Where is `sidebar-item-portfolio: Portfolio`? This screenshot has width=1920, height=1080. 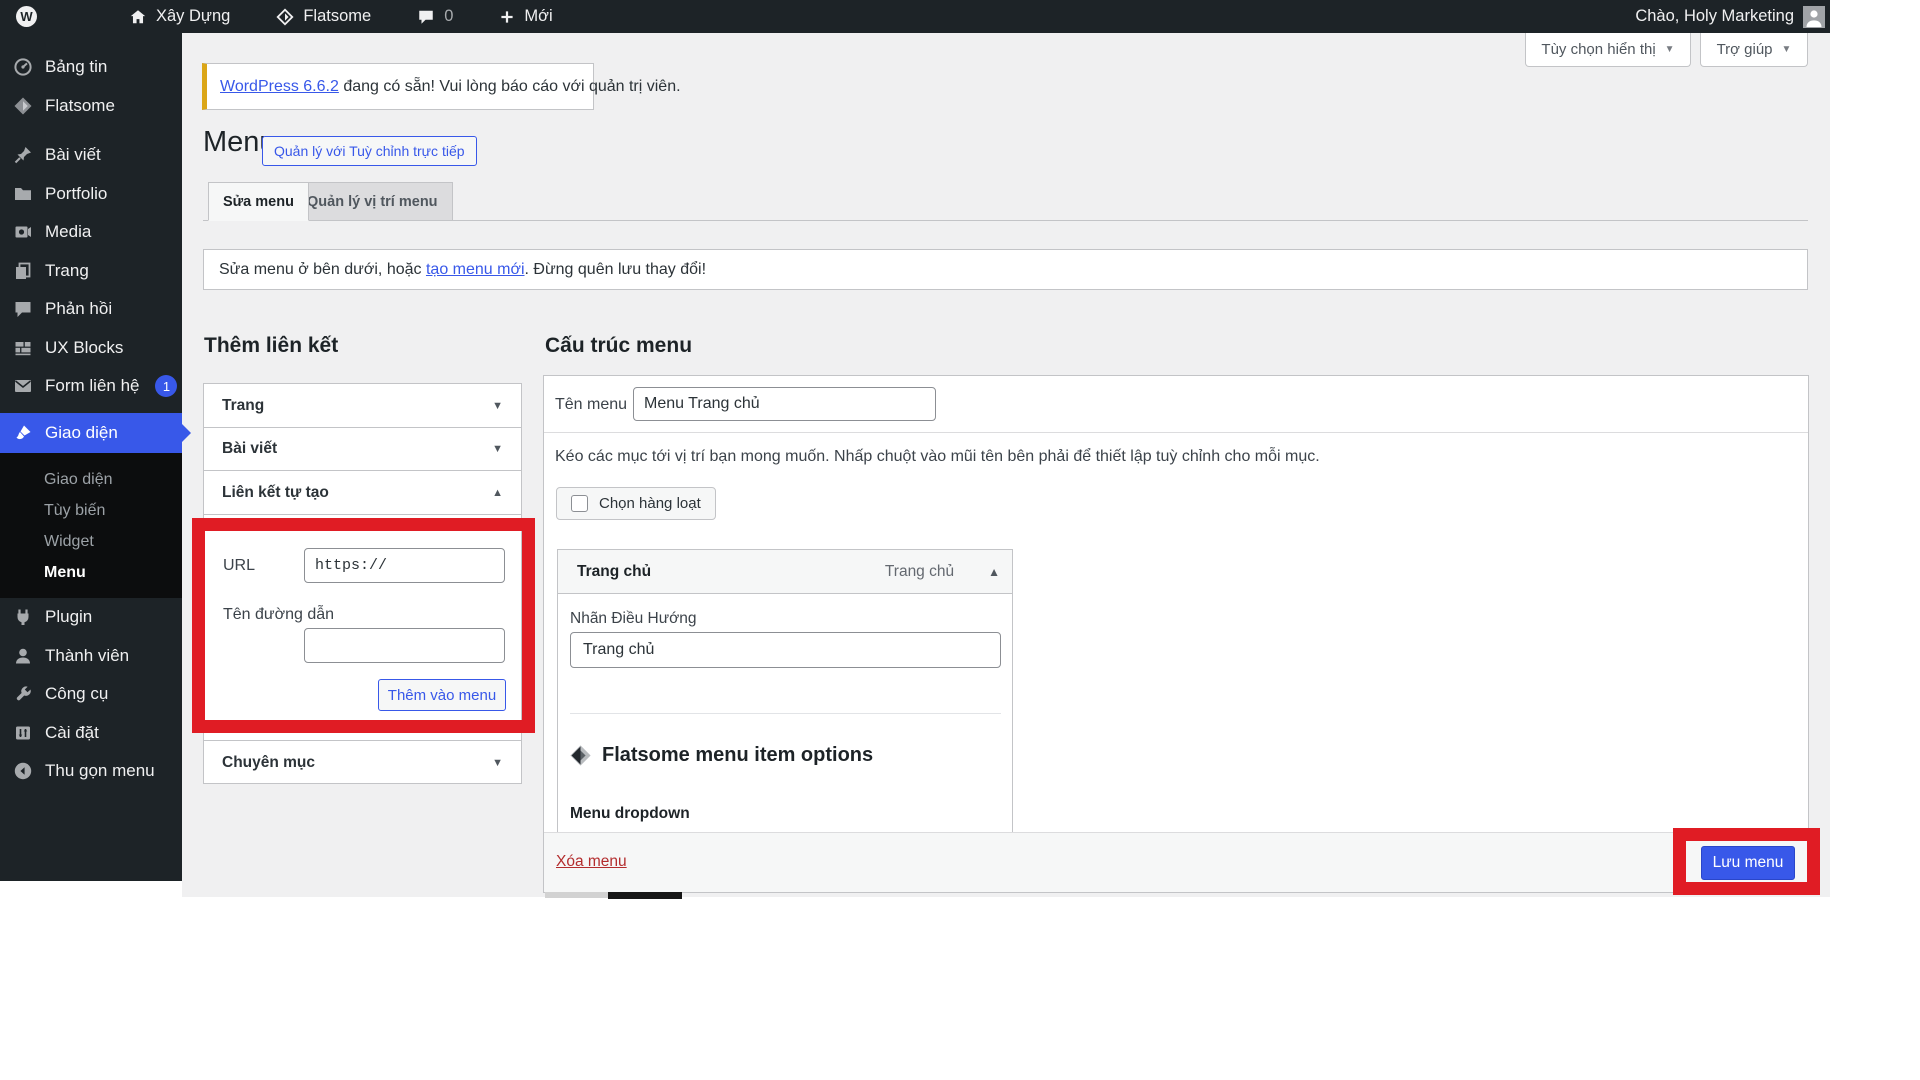 sidebar-item-portfolio: Portfolio is located at coordinates (91, 194).